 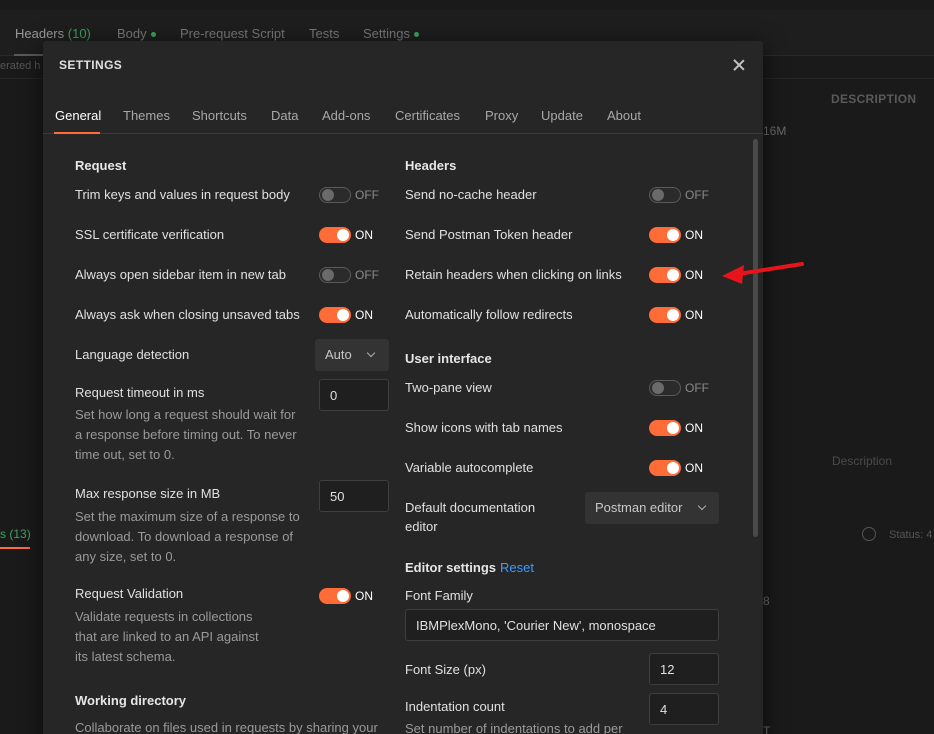 I want to click on globe-icon, so click(x=869, y=534).